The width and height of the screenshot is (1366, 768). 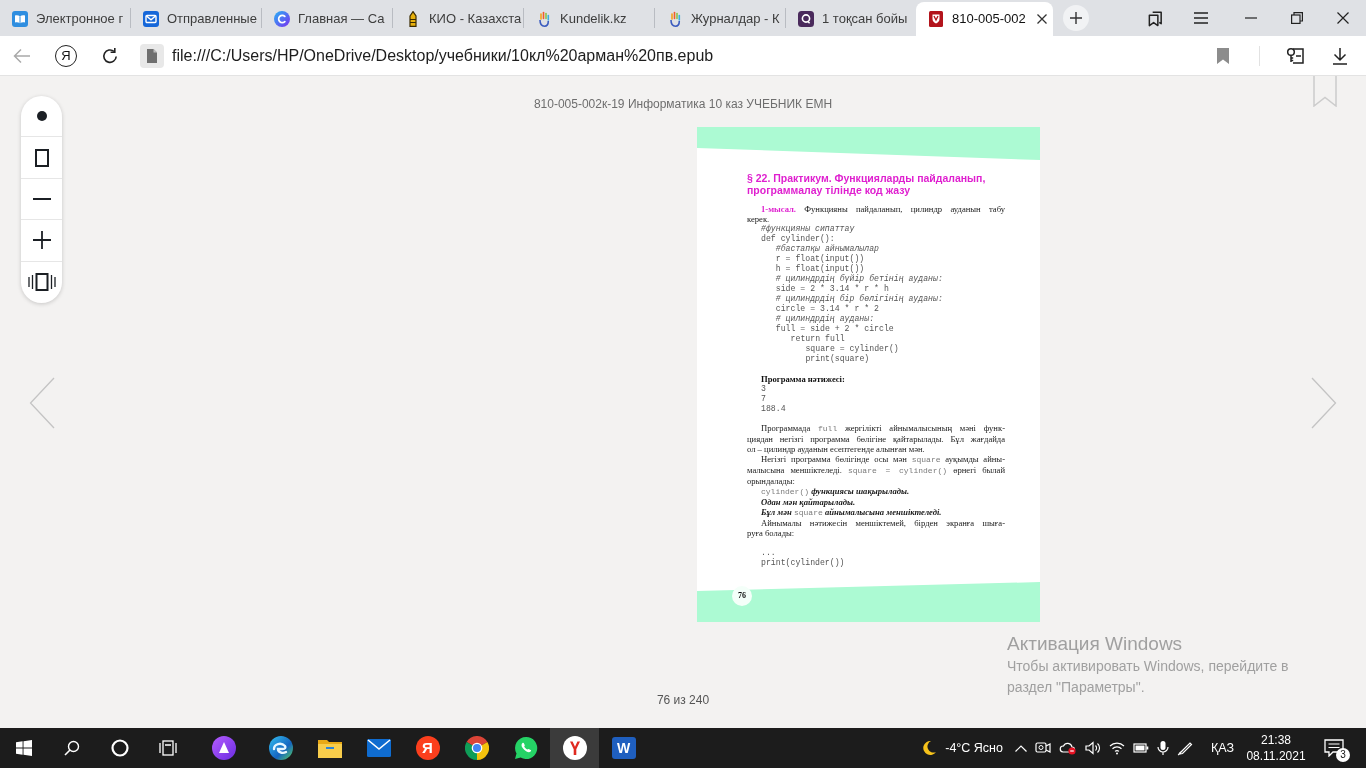 What do you see at coordinates (851, 19) in the screenshot?
I see `browser-tab: 1 тоқсан бойы` at bounding box center [851, 19].